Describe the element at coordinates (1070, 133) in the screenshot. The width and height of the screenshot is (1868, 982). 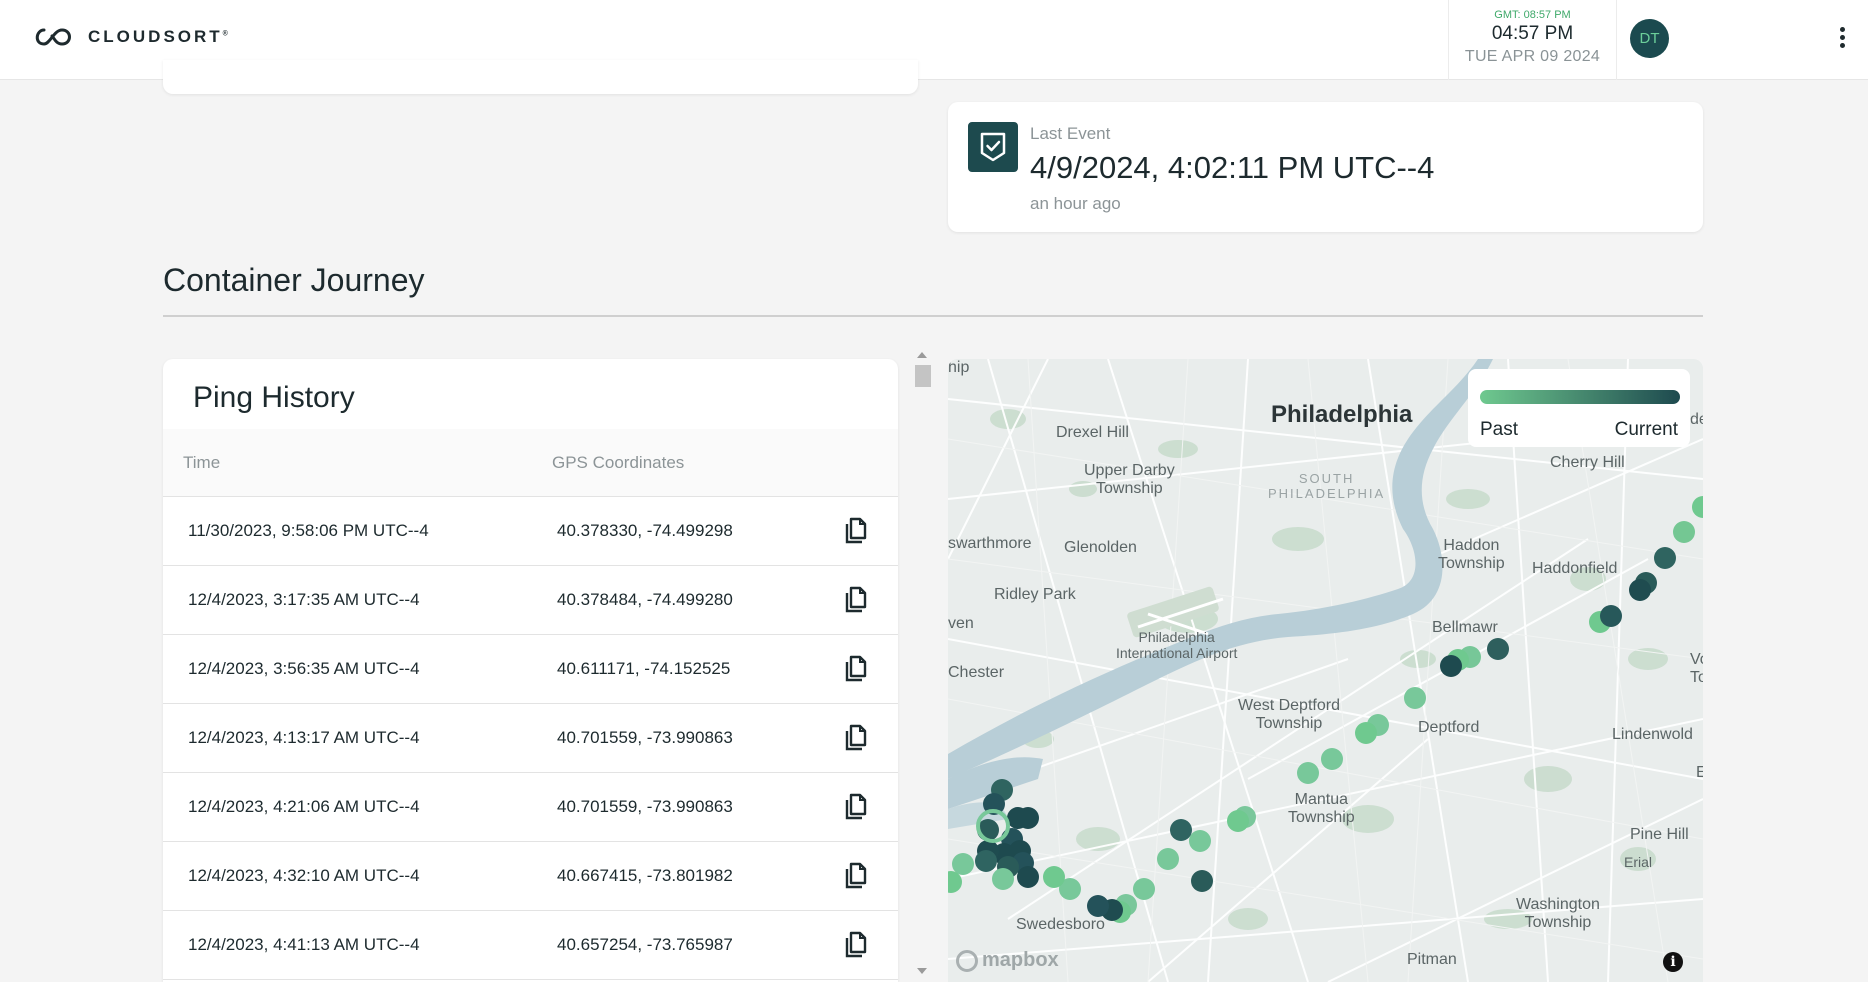
I see `last-event-label: Last Event` at that location.